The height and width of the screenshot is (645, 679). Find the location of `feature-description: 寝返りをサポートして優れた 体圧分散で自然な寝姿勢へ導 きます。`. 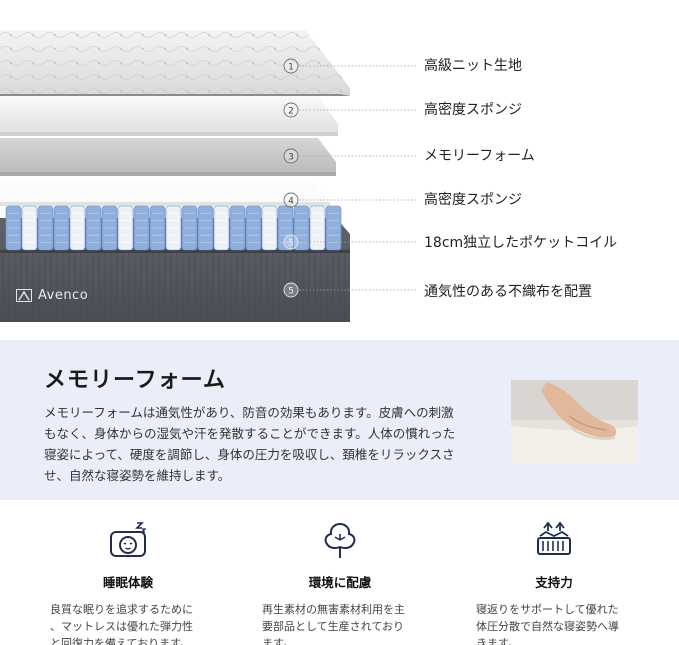

feature-description: 寝返りをサポートして優れた 体圧分散で自然な寝姿勢へ導 きます。 is located at coordinates (547, 624).